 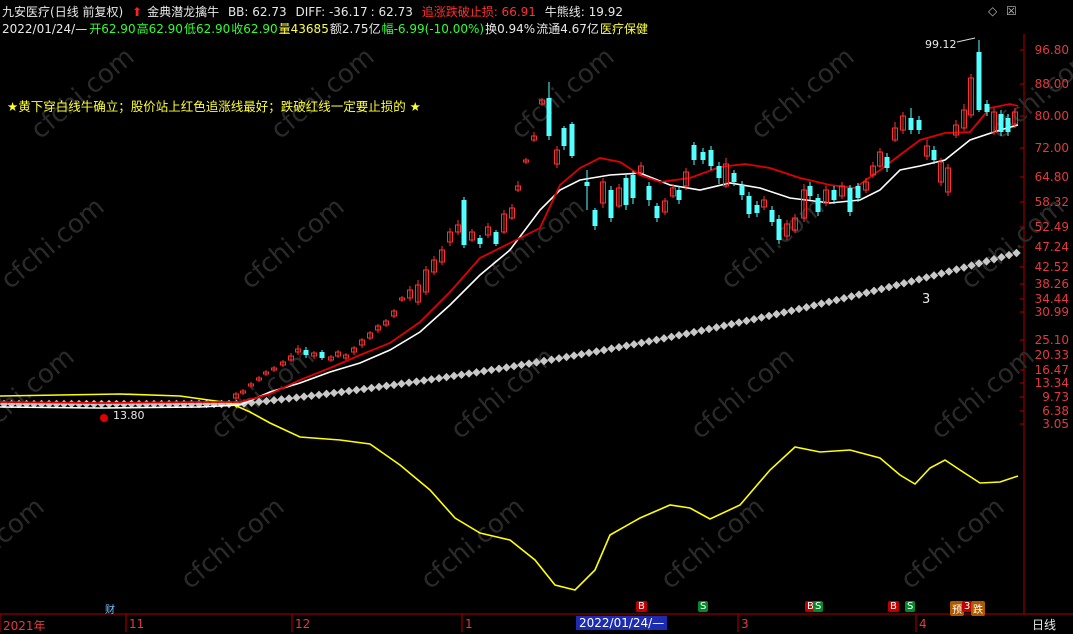 What do you see at coordinates (978, 608) in the screenshot?
I see `signal-pre-marker: 跌` at bounding box center [978, 608].